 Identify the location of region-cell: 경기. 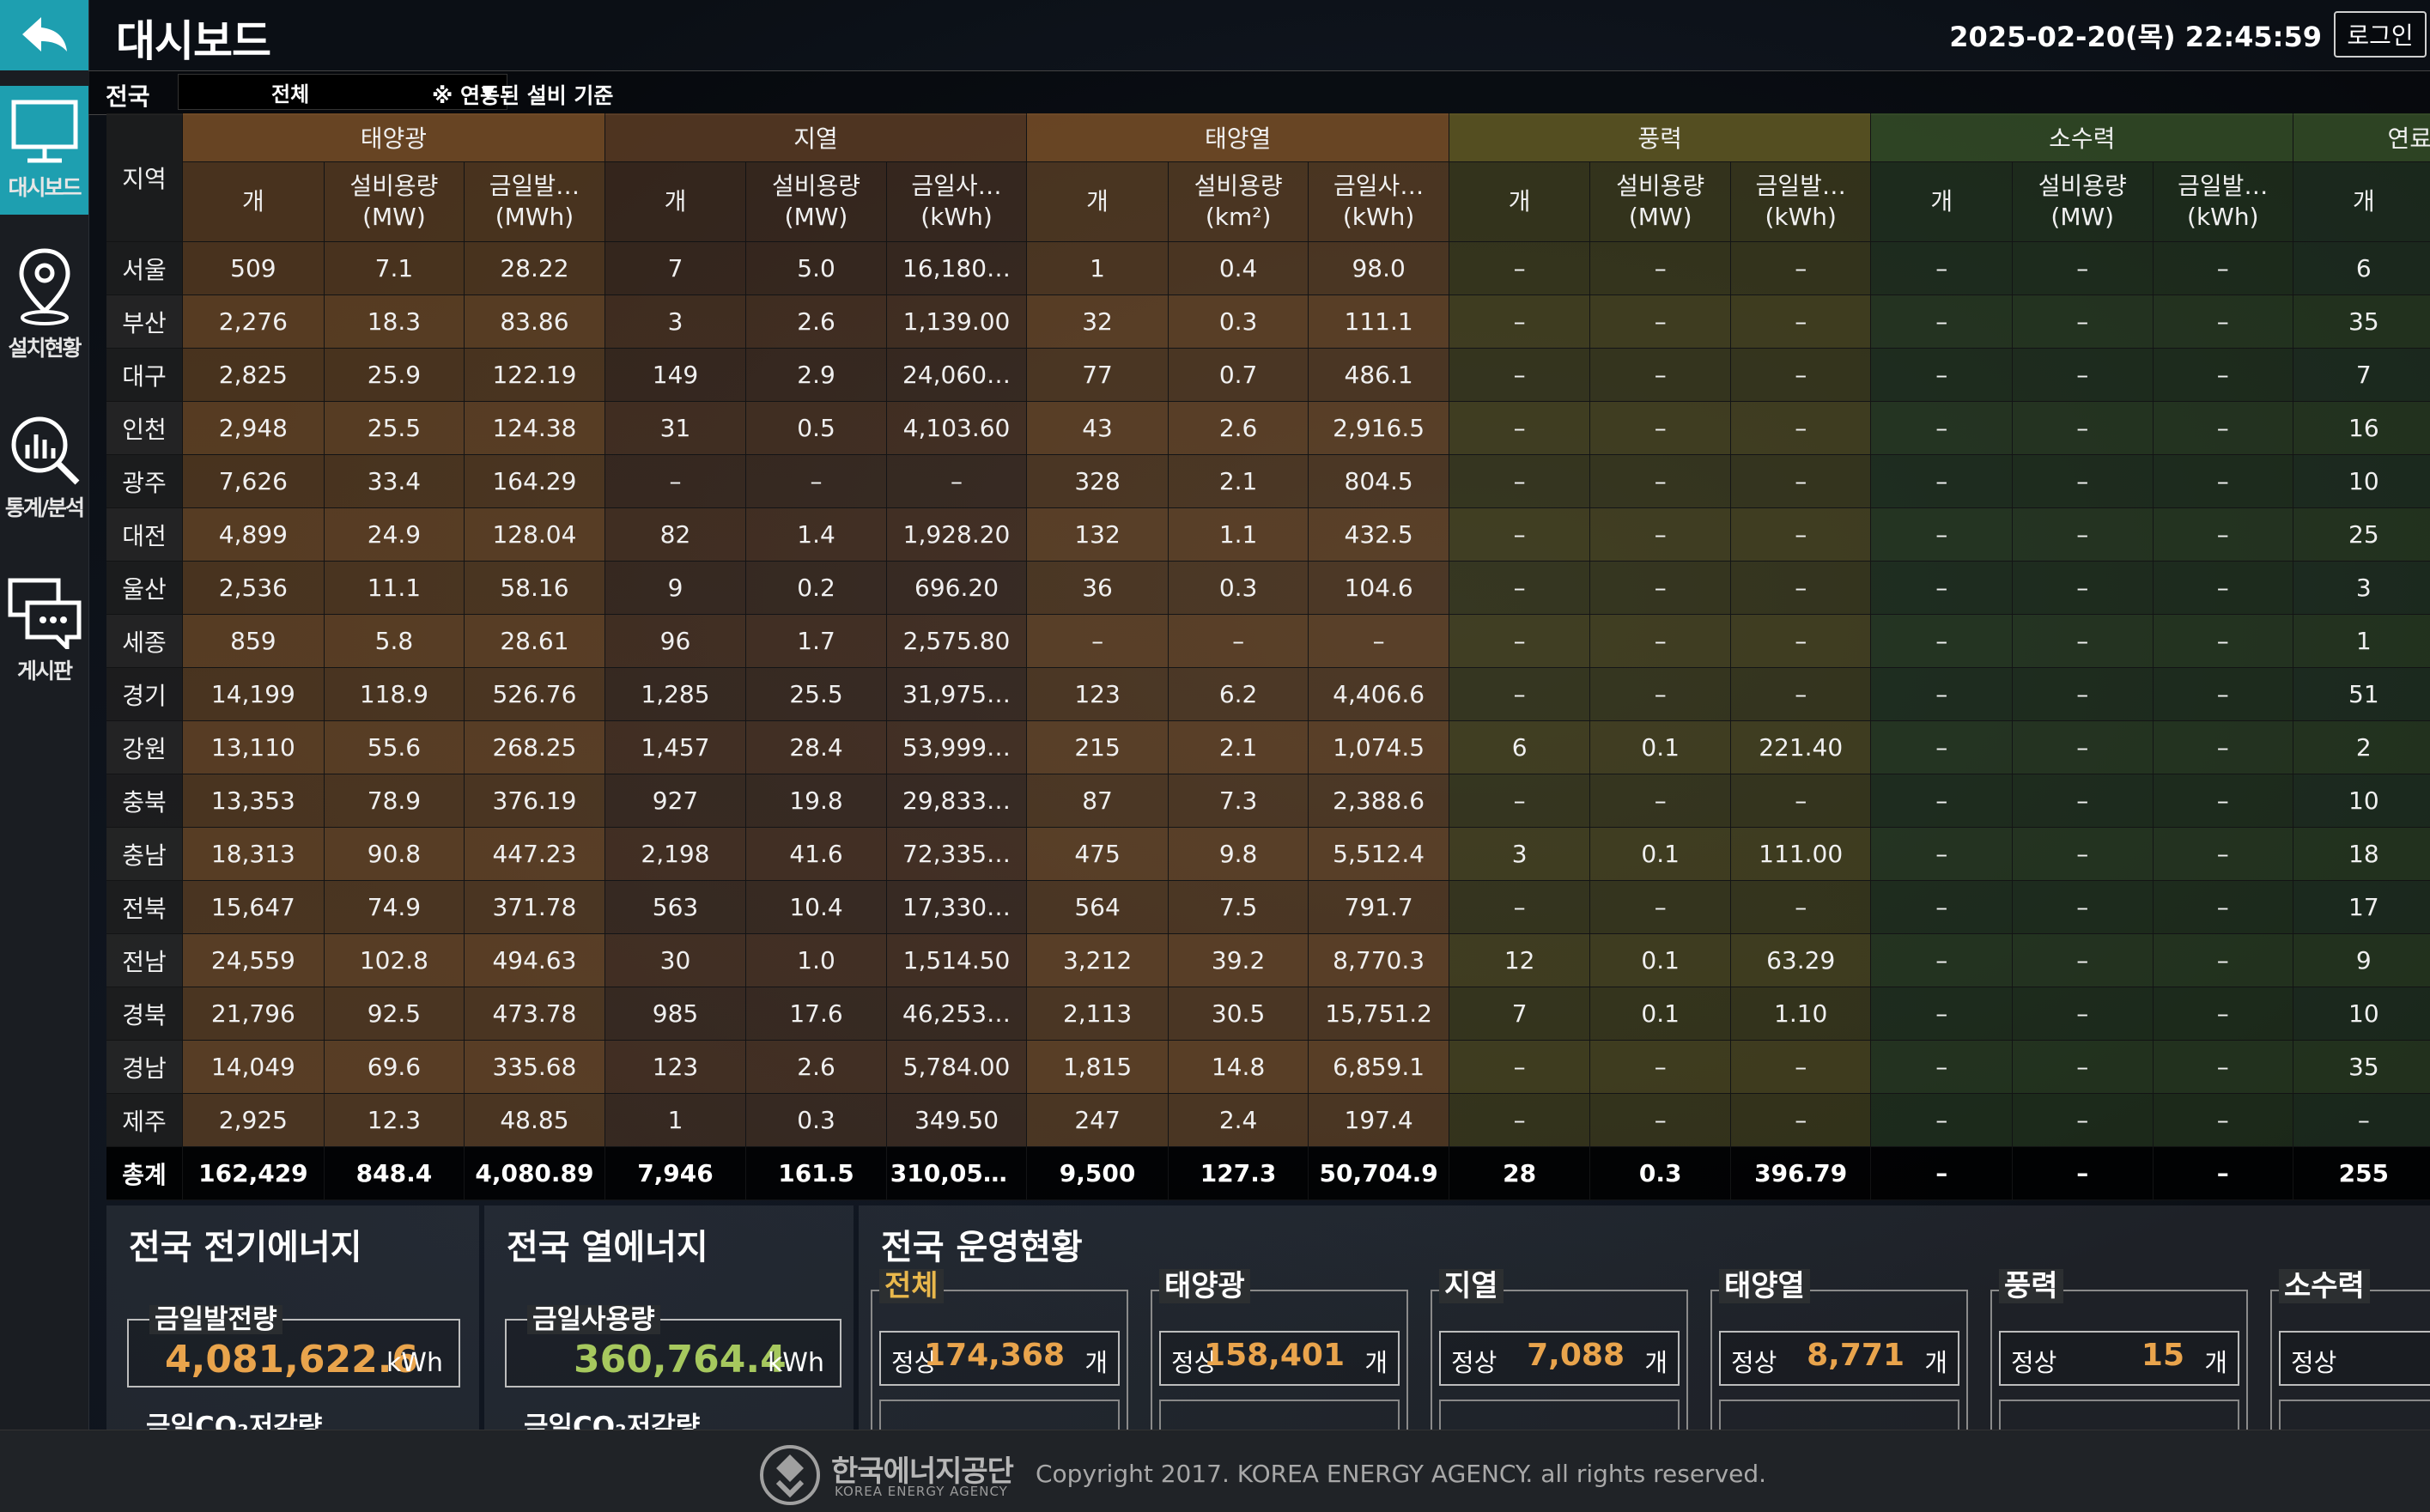
(145, 694).